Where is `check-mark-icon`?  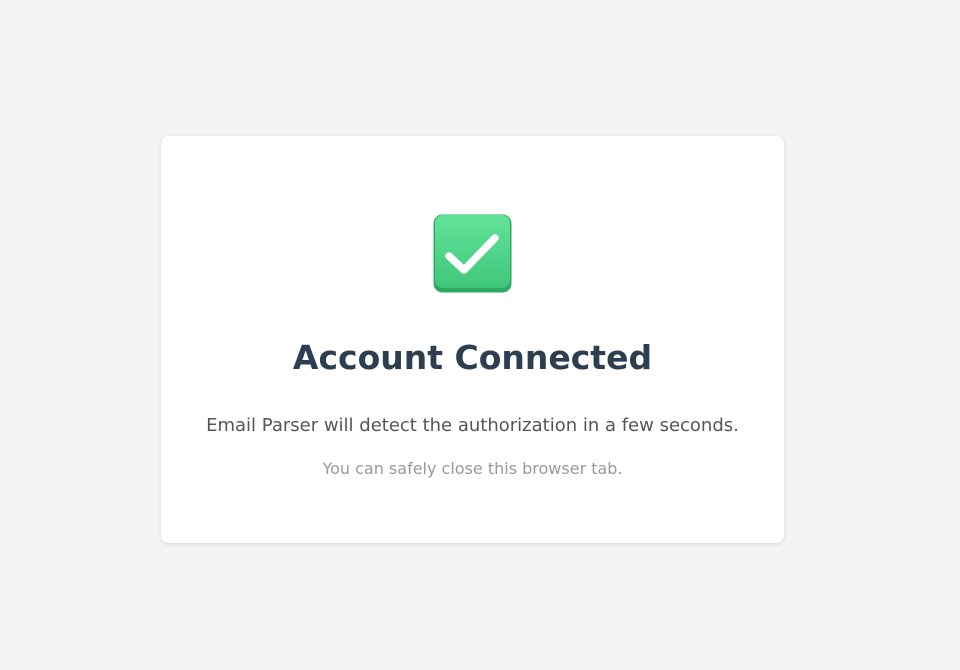 check-mark-icon is located at coordinates (472, 253).